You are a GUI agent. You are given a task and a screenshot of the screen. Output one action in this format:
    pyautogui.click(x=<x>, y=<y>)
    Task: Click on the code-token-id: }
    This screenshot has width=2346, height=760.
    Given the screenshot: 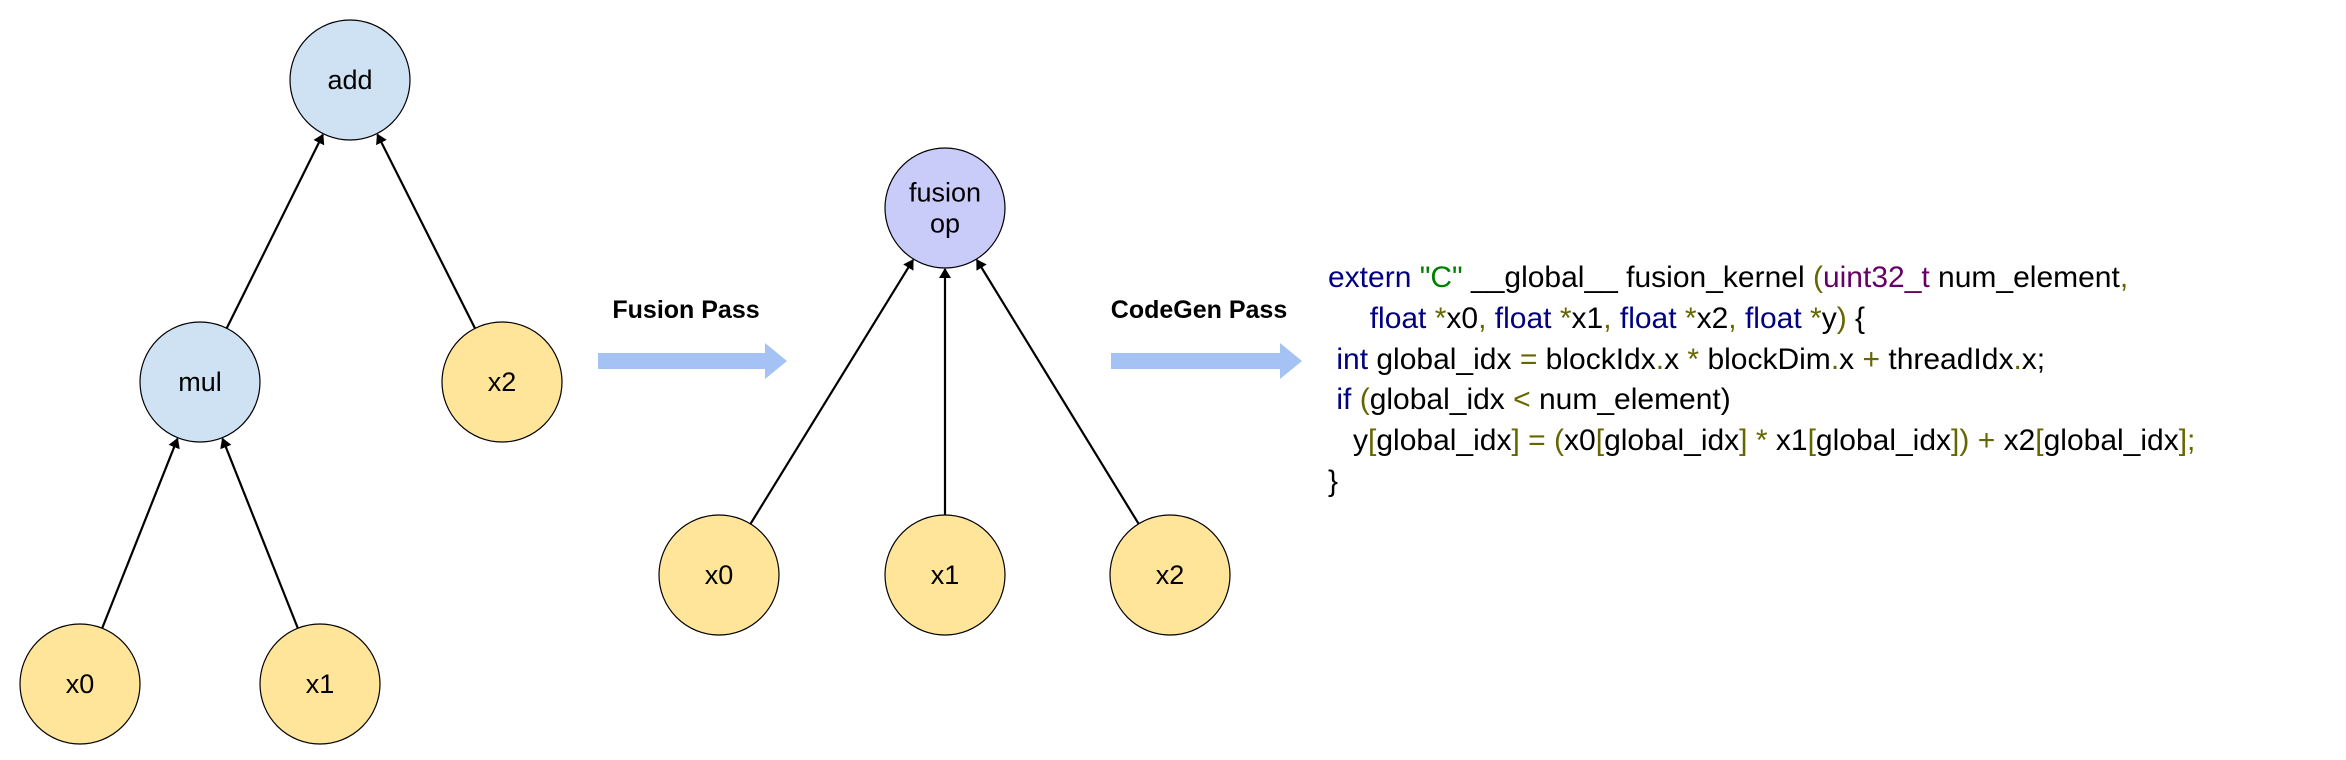 What is the action you would take?
    pyautogui.click(x=1333, y=481)
    